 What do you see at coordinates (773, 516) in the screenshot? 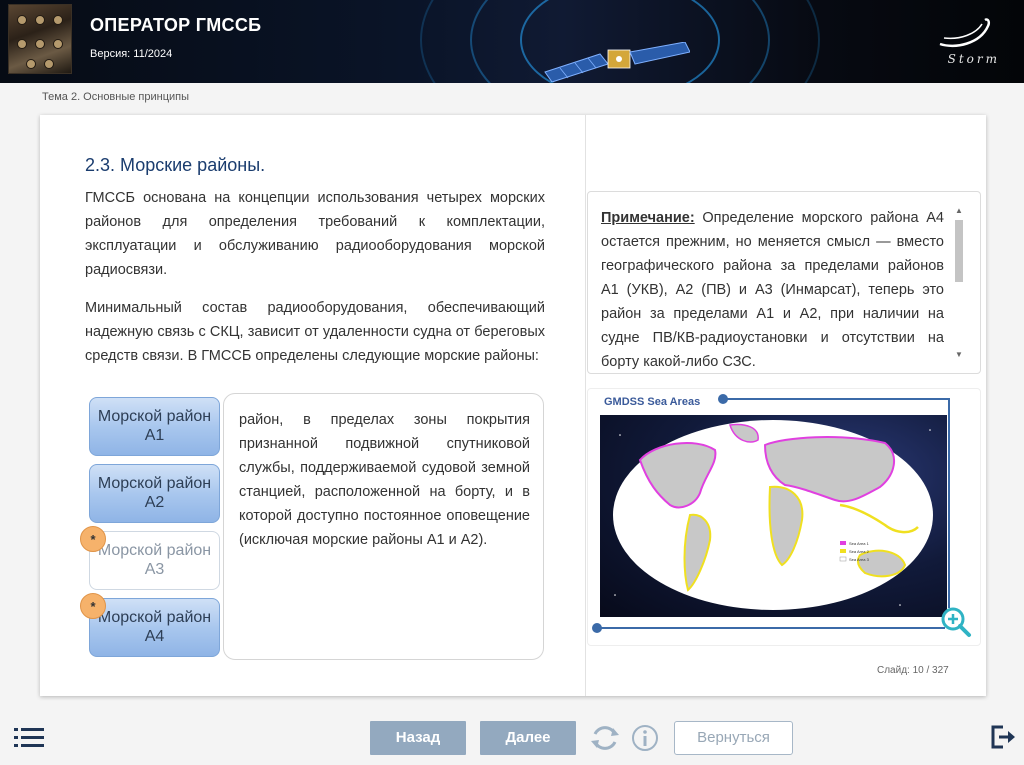
I see `gmdss-sea-areas-map: Sea Area 1 Sea Area 2 Sea Area 3` at bounding box center [773, 516].